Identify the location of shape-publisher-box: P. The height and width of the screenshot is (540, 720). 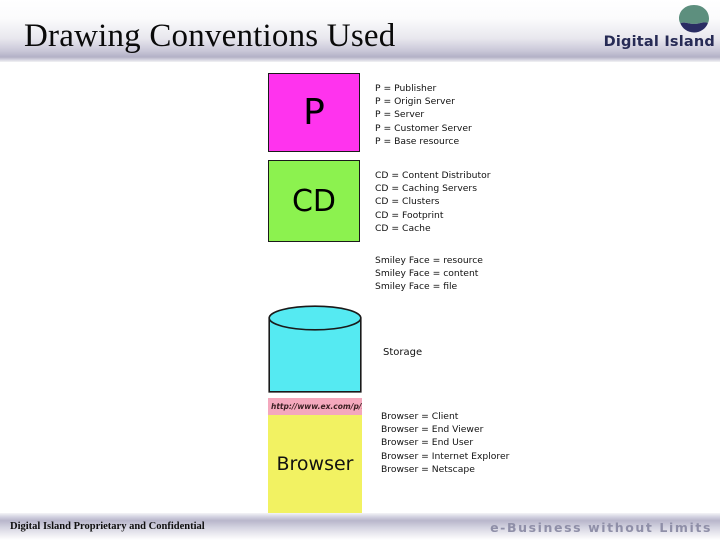
(314, 112).